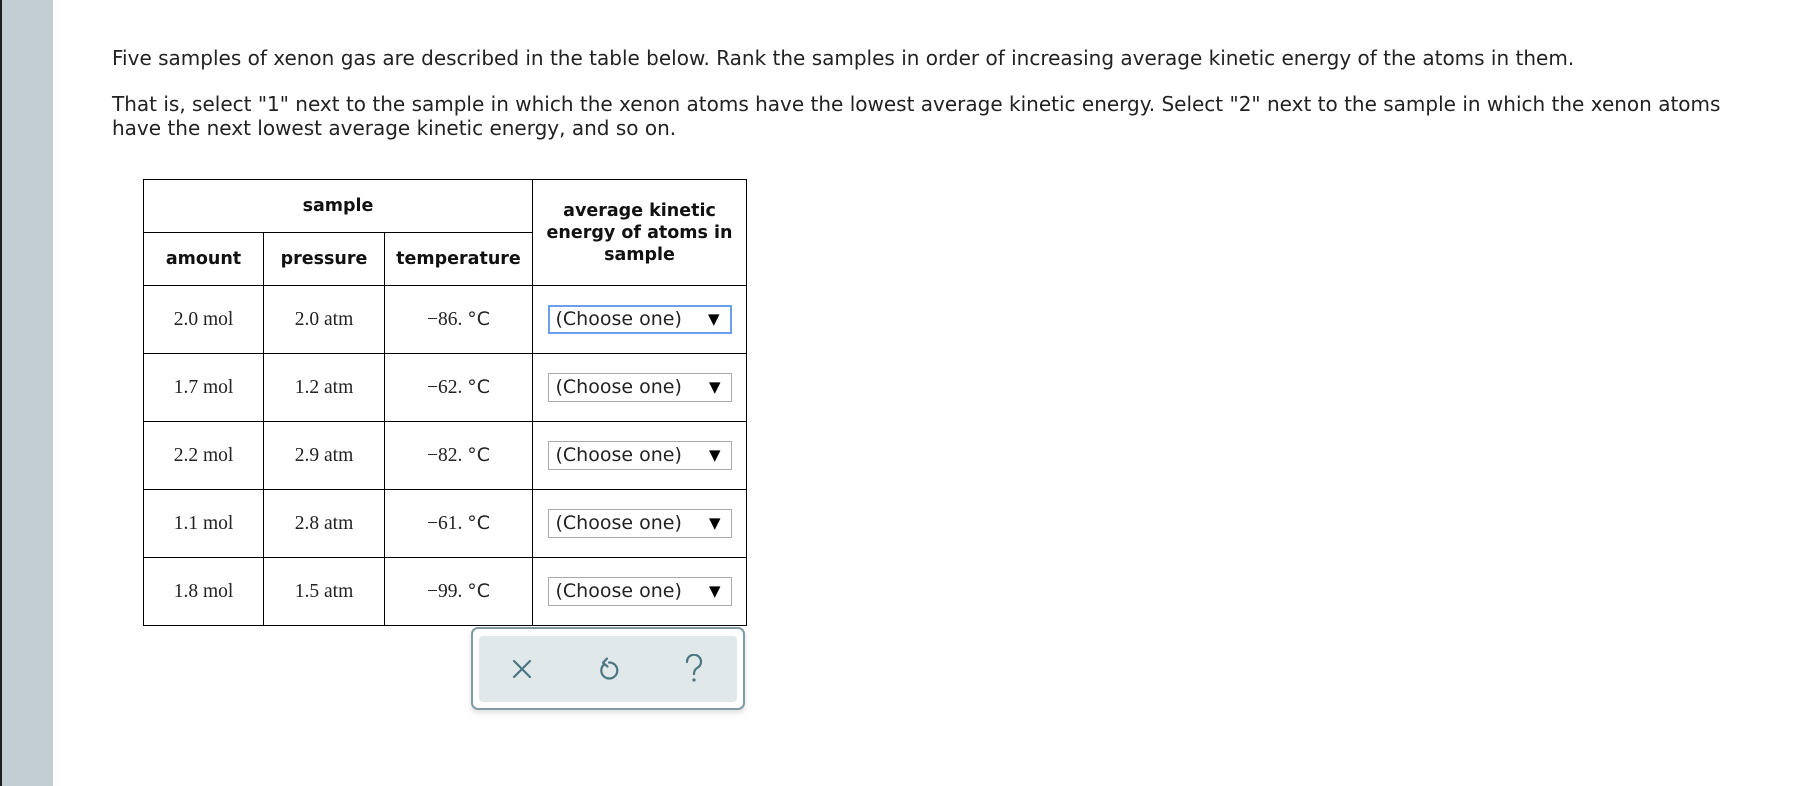  I want to click on temperature-value: −99., so click(444, 591).